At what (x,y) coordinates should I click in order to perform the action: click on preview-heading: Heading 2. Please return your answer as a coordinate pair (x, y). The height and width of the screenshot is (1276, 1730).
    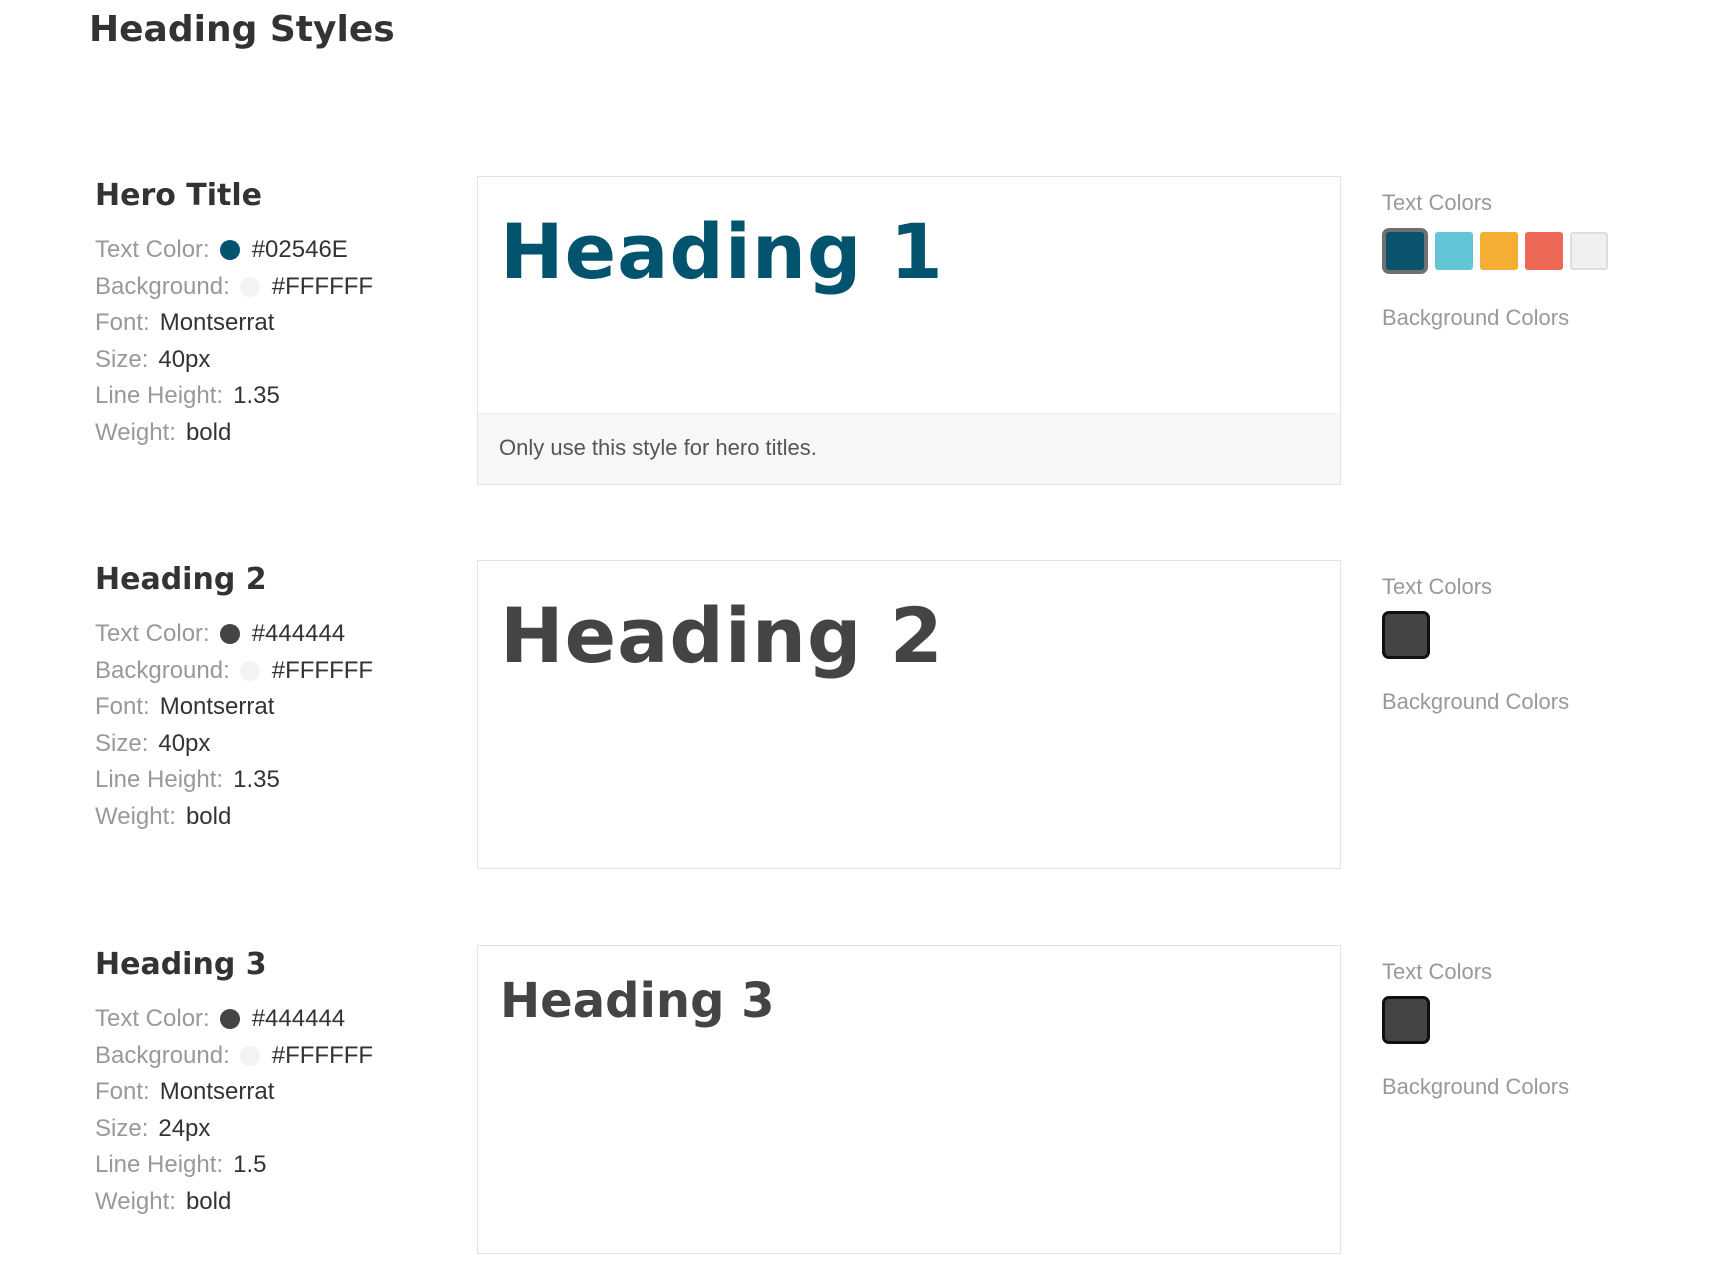
    Looking at the image, I should click on (722, 635).